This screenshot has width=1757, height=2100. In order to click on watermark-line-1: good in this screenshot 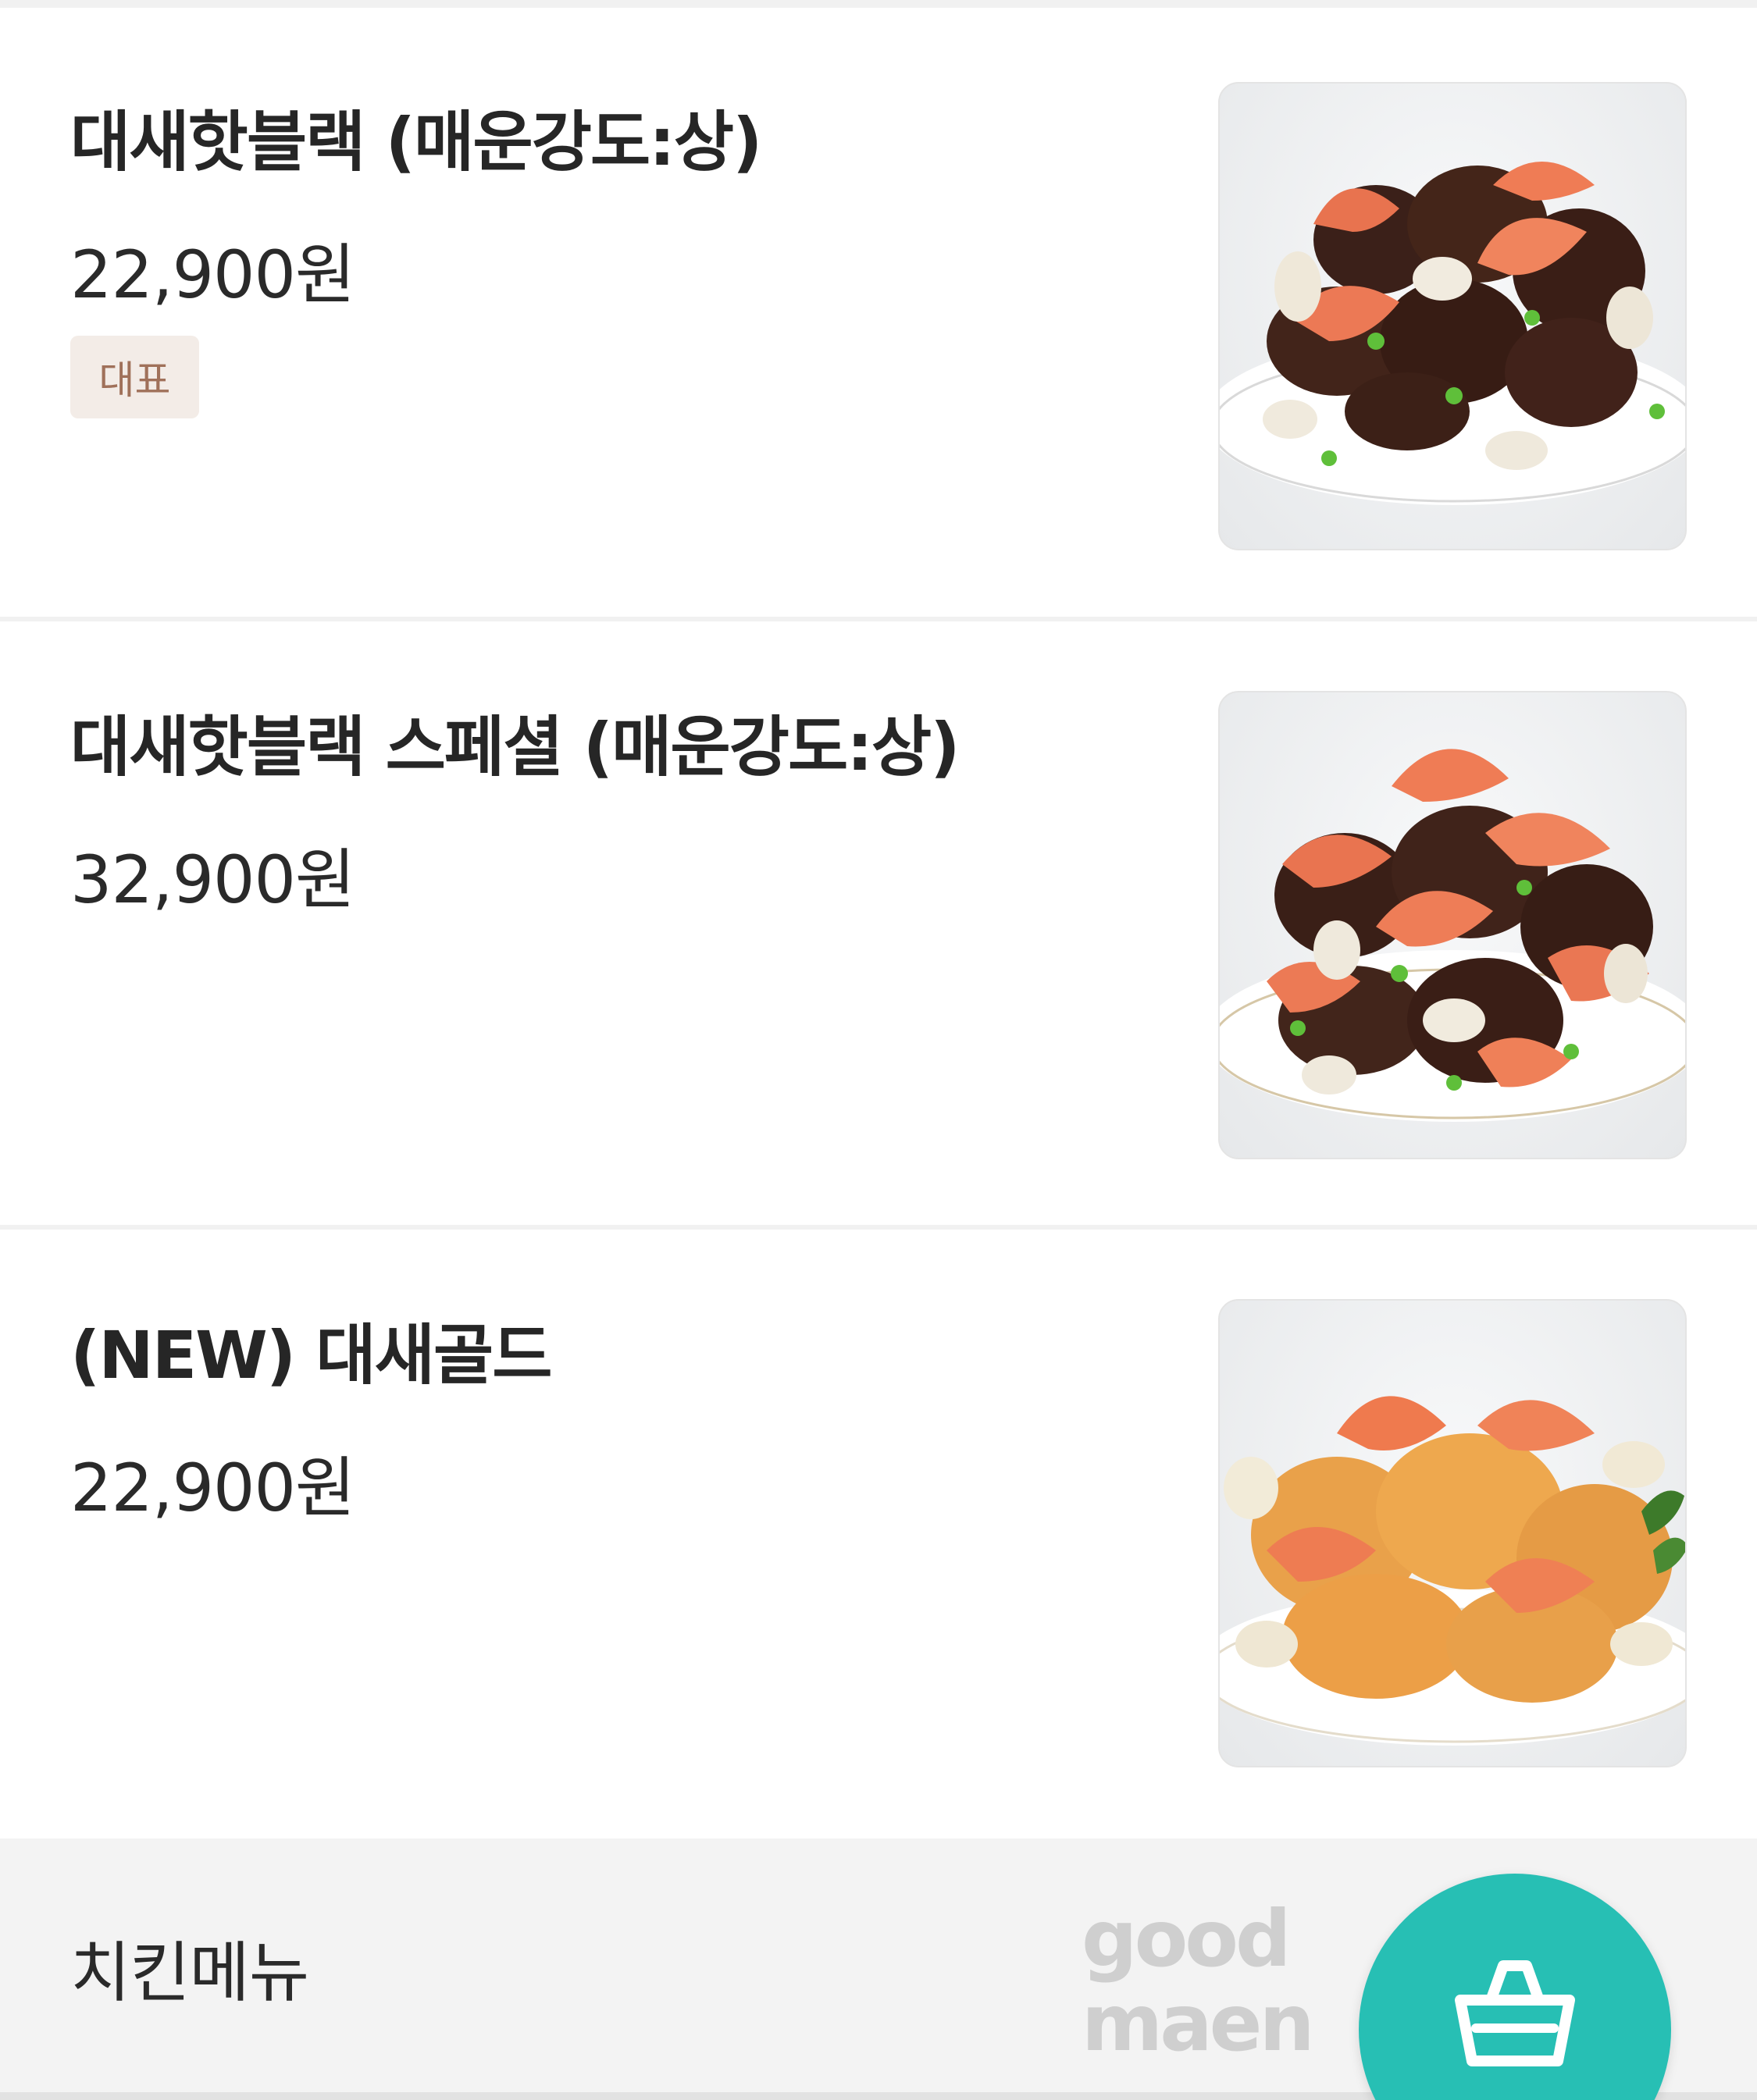, I will do `click(1187, 1938)`.